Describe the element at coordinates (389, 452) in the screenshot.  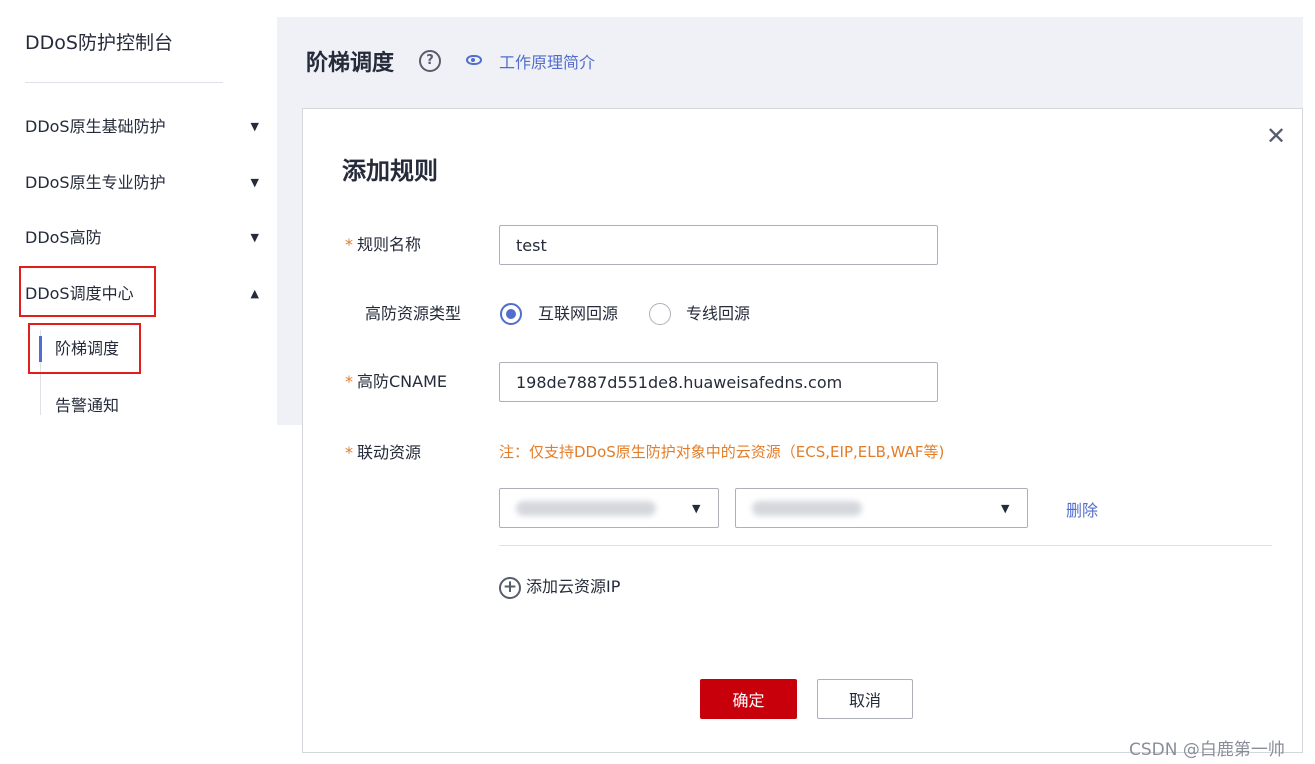
I see `linked-resource-label-text: 联动资源` at that location.